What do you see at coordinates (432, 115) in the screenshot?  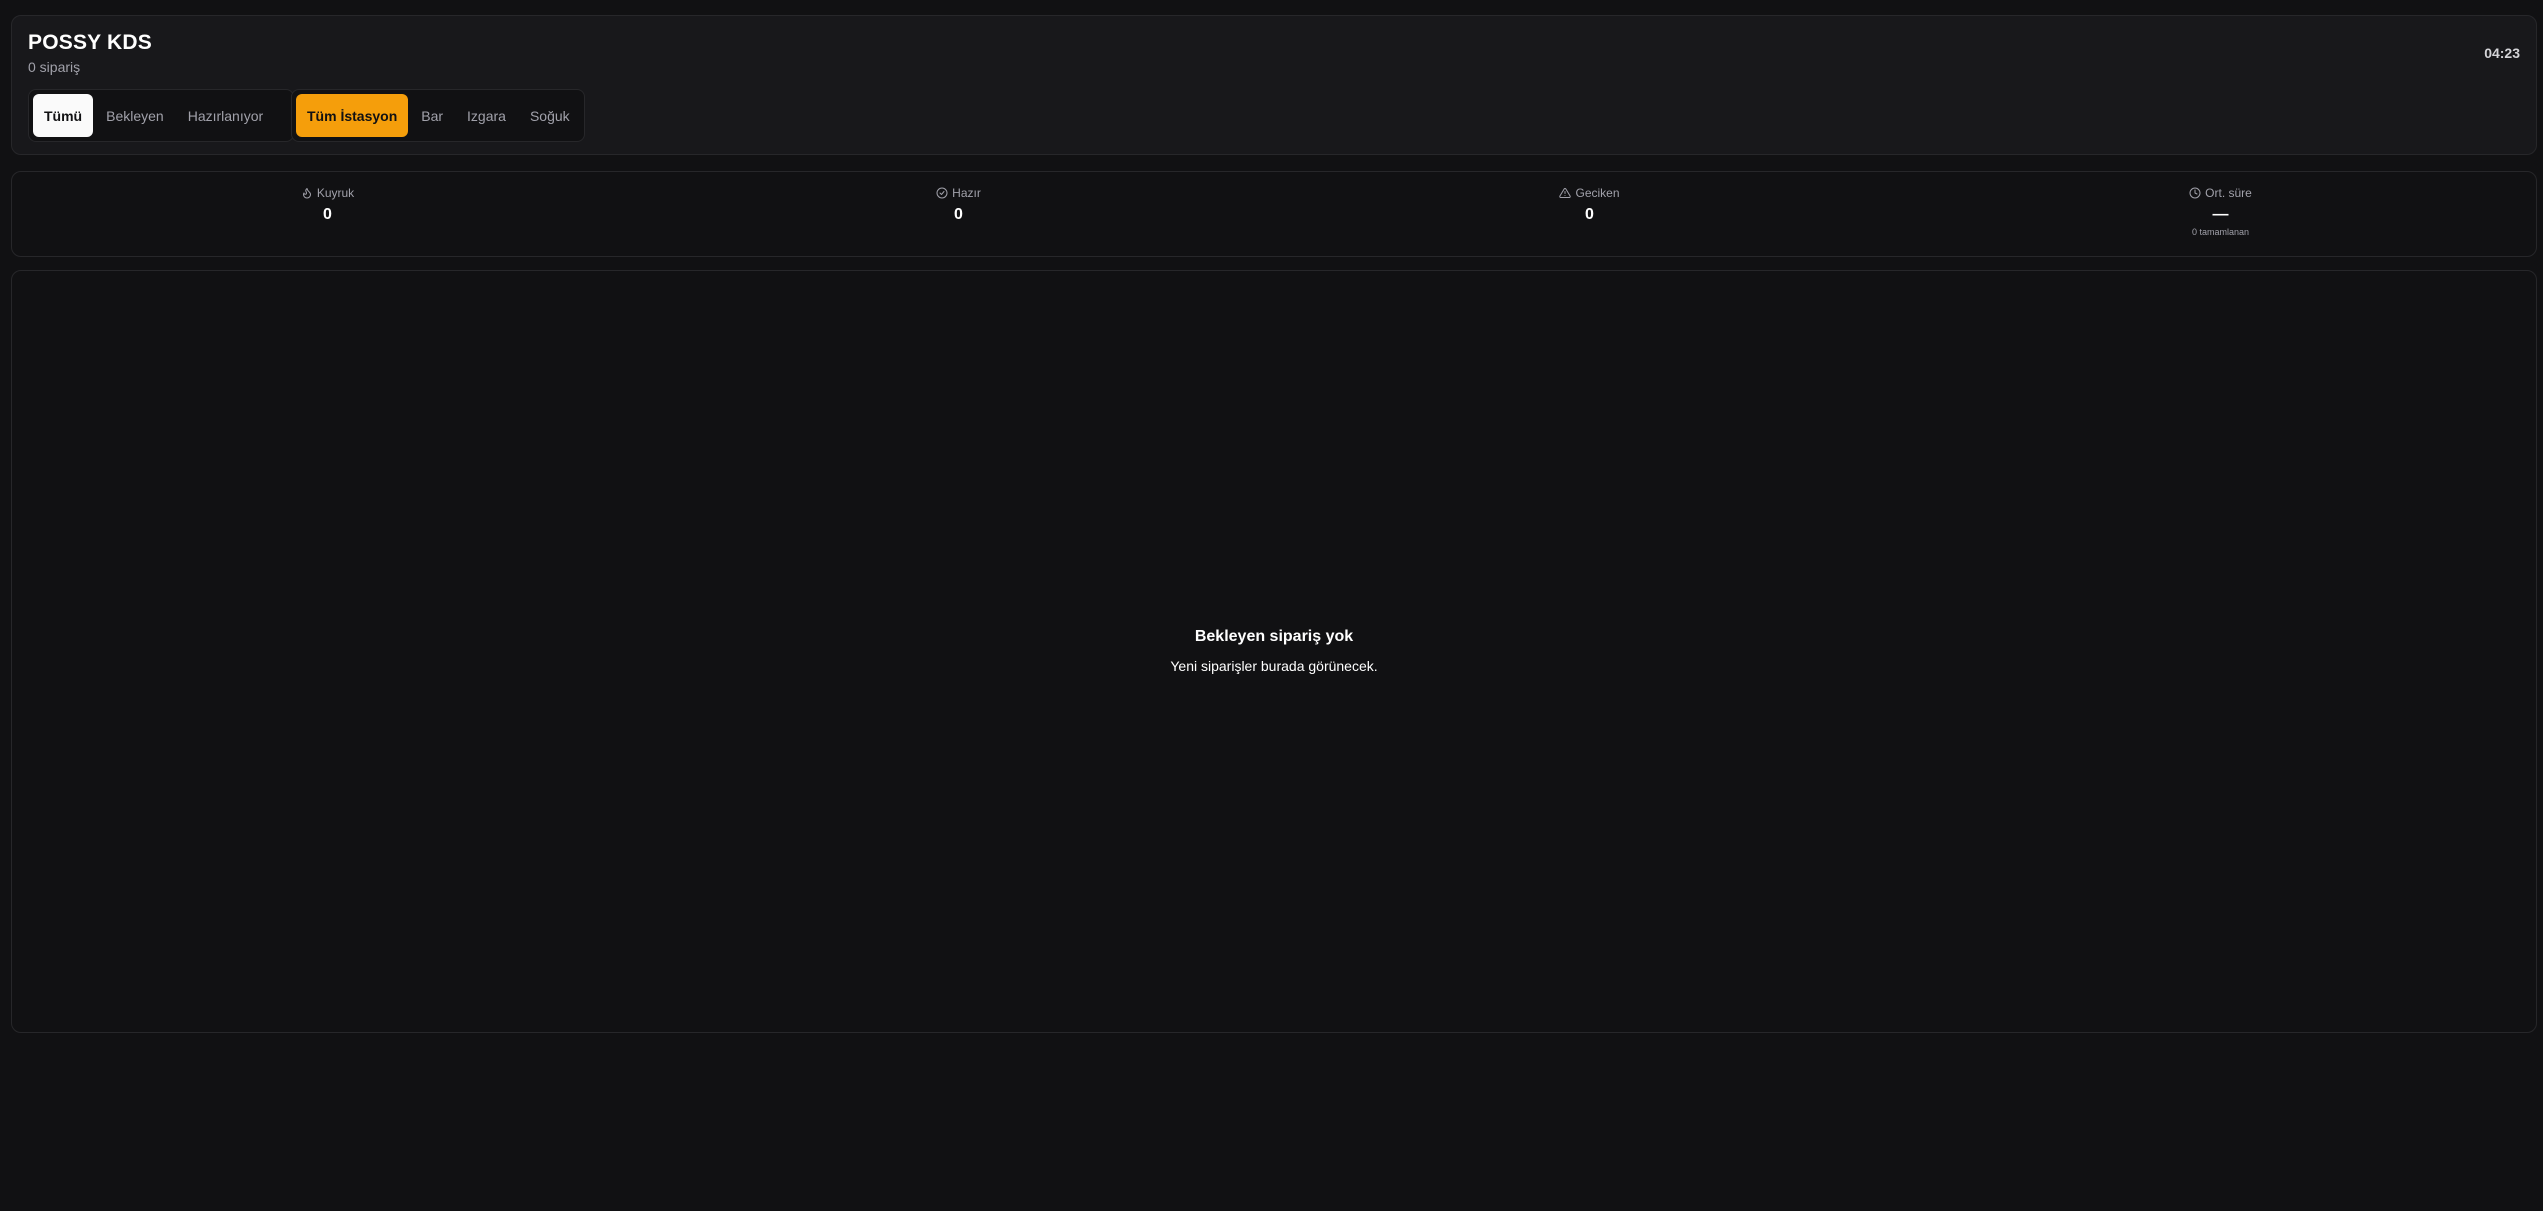 I see `station-filter-bar: Bar` at bounding box center [432, 115].